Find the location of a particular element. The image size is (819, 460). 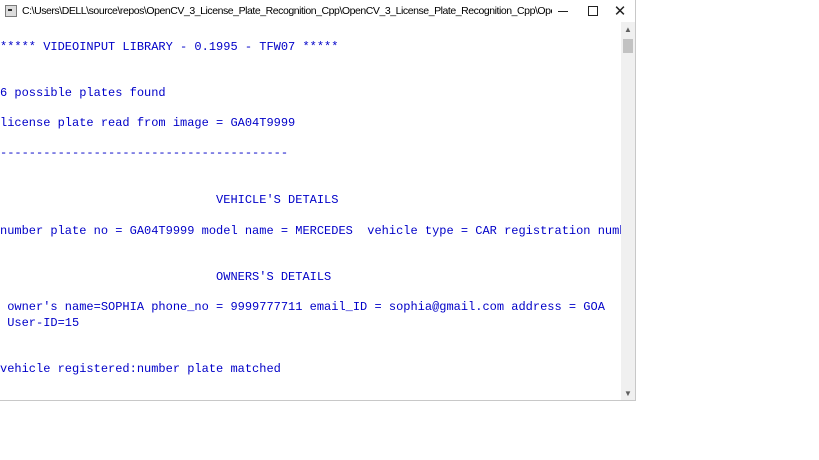

close-button: ✕ is located at coordinates (620, 11).